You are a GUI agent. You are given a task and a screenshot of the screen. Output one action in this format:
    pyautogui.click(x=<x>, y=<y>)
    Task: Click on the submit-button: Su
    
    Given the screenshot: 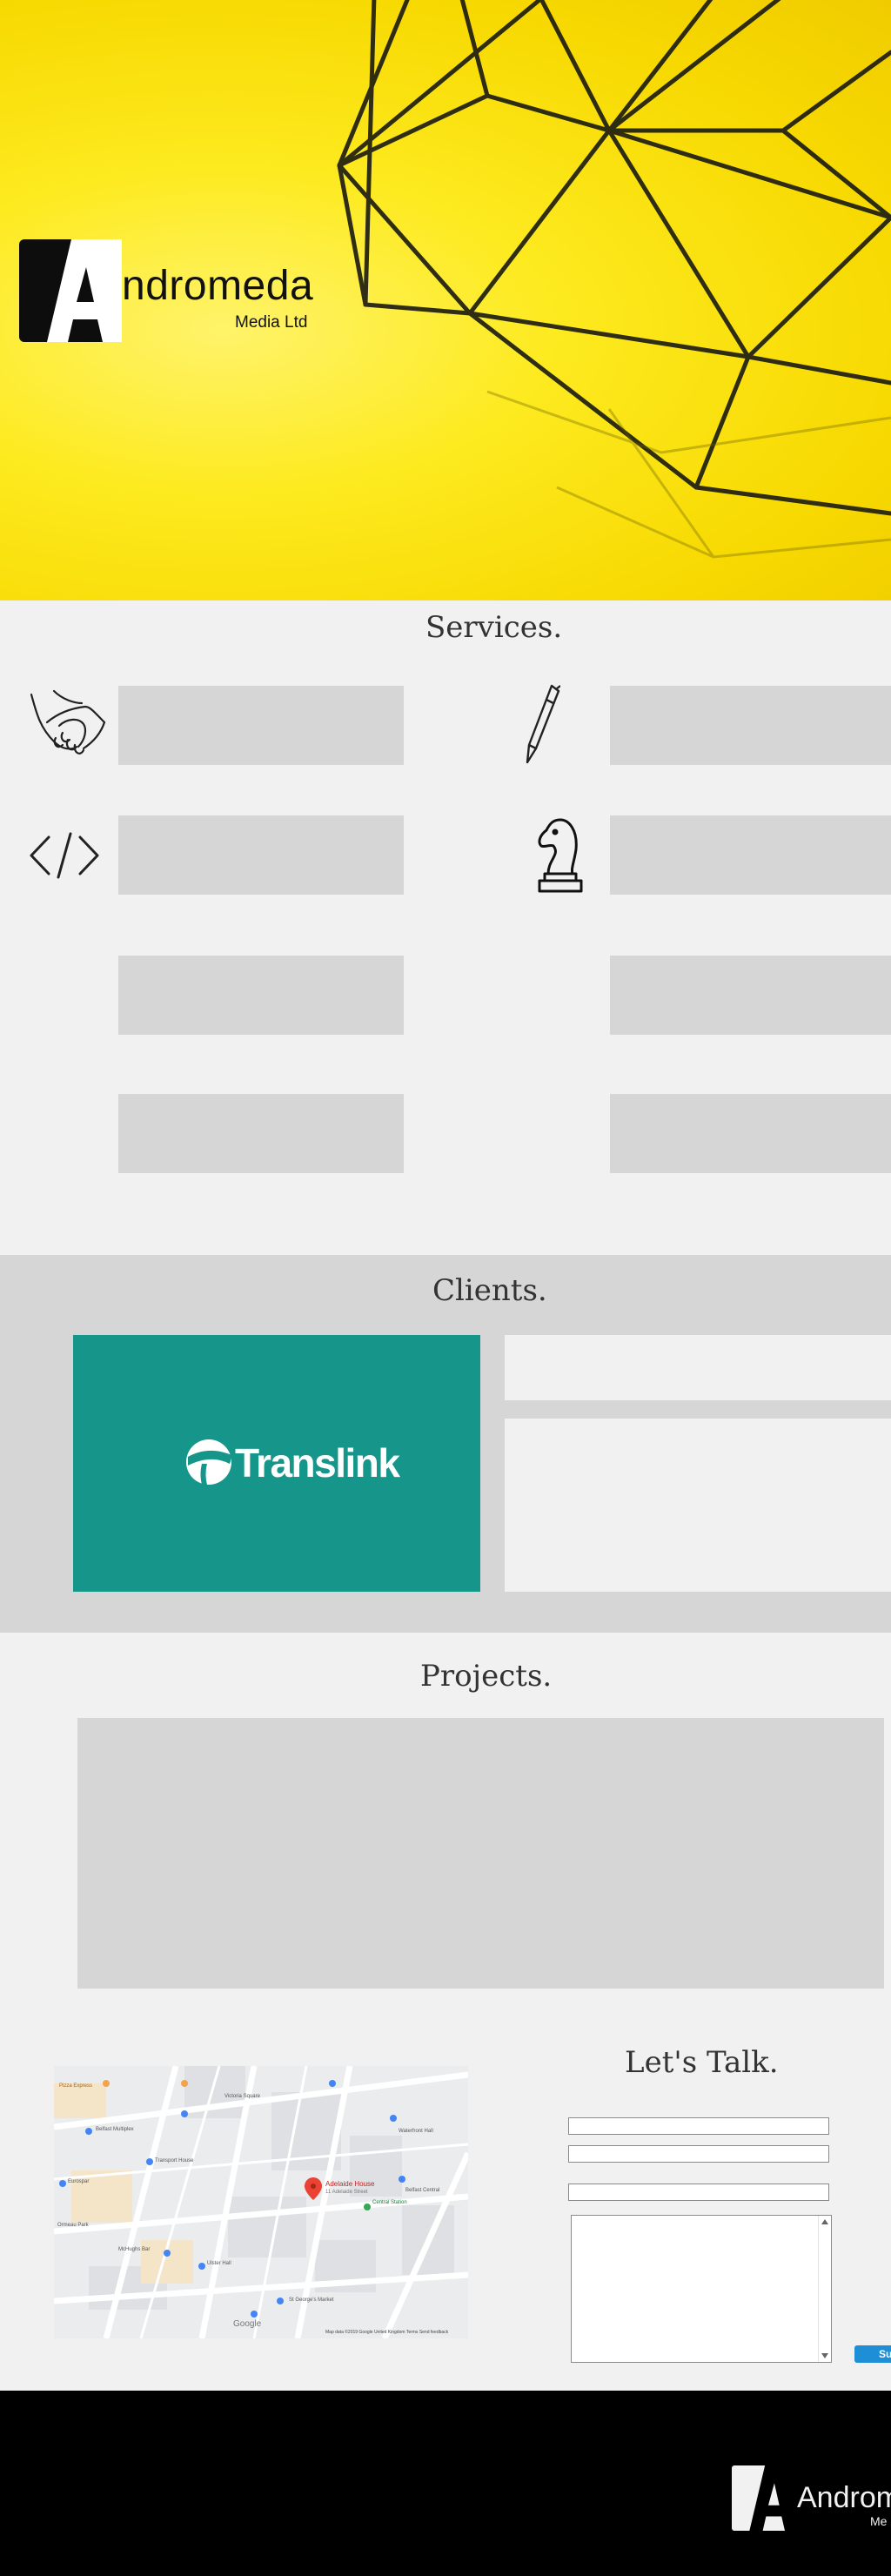 What is the action you would take?
    pyautogui.click(x=872, y=2354)
    